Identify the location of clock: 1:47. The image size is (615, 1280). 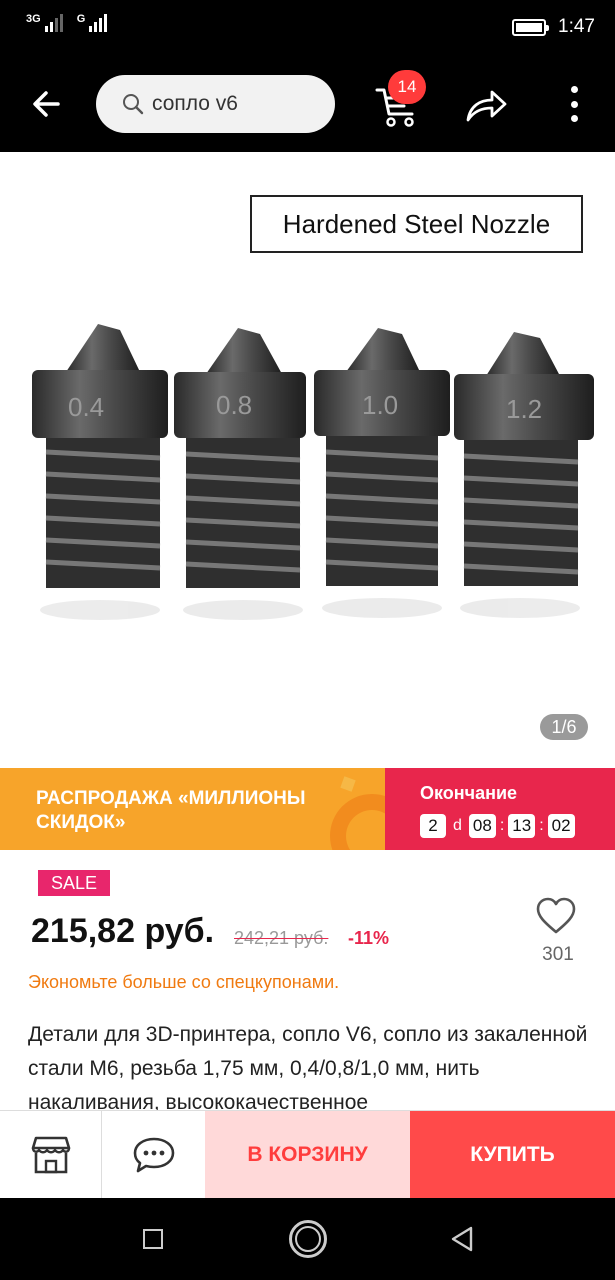
(576, 26).